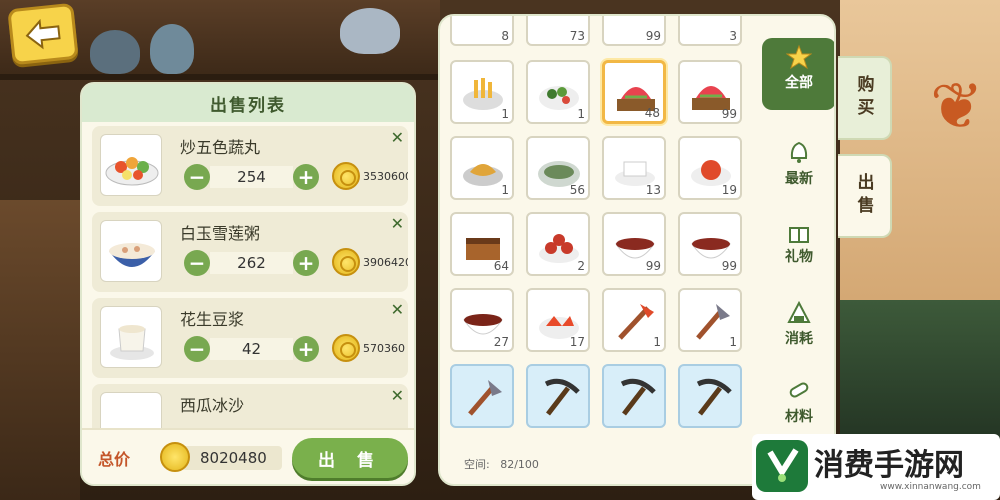 The width and height of the screenshot is (1000, 500). Describe the element at coordinates (558, 320) in the screenshot. I see `inventory-cell: 17` at that location.